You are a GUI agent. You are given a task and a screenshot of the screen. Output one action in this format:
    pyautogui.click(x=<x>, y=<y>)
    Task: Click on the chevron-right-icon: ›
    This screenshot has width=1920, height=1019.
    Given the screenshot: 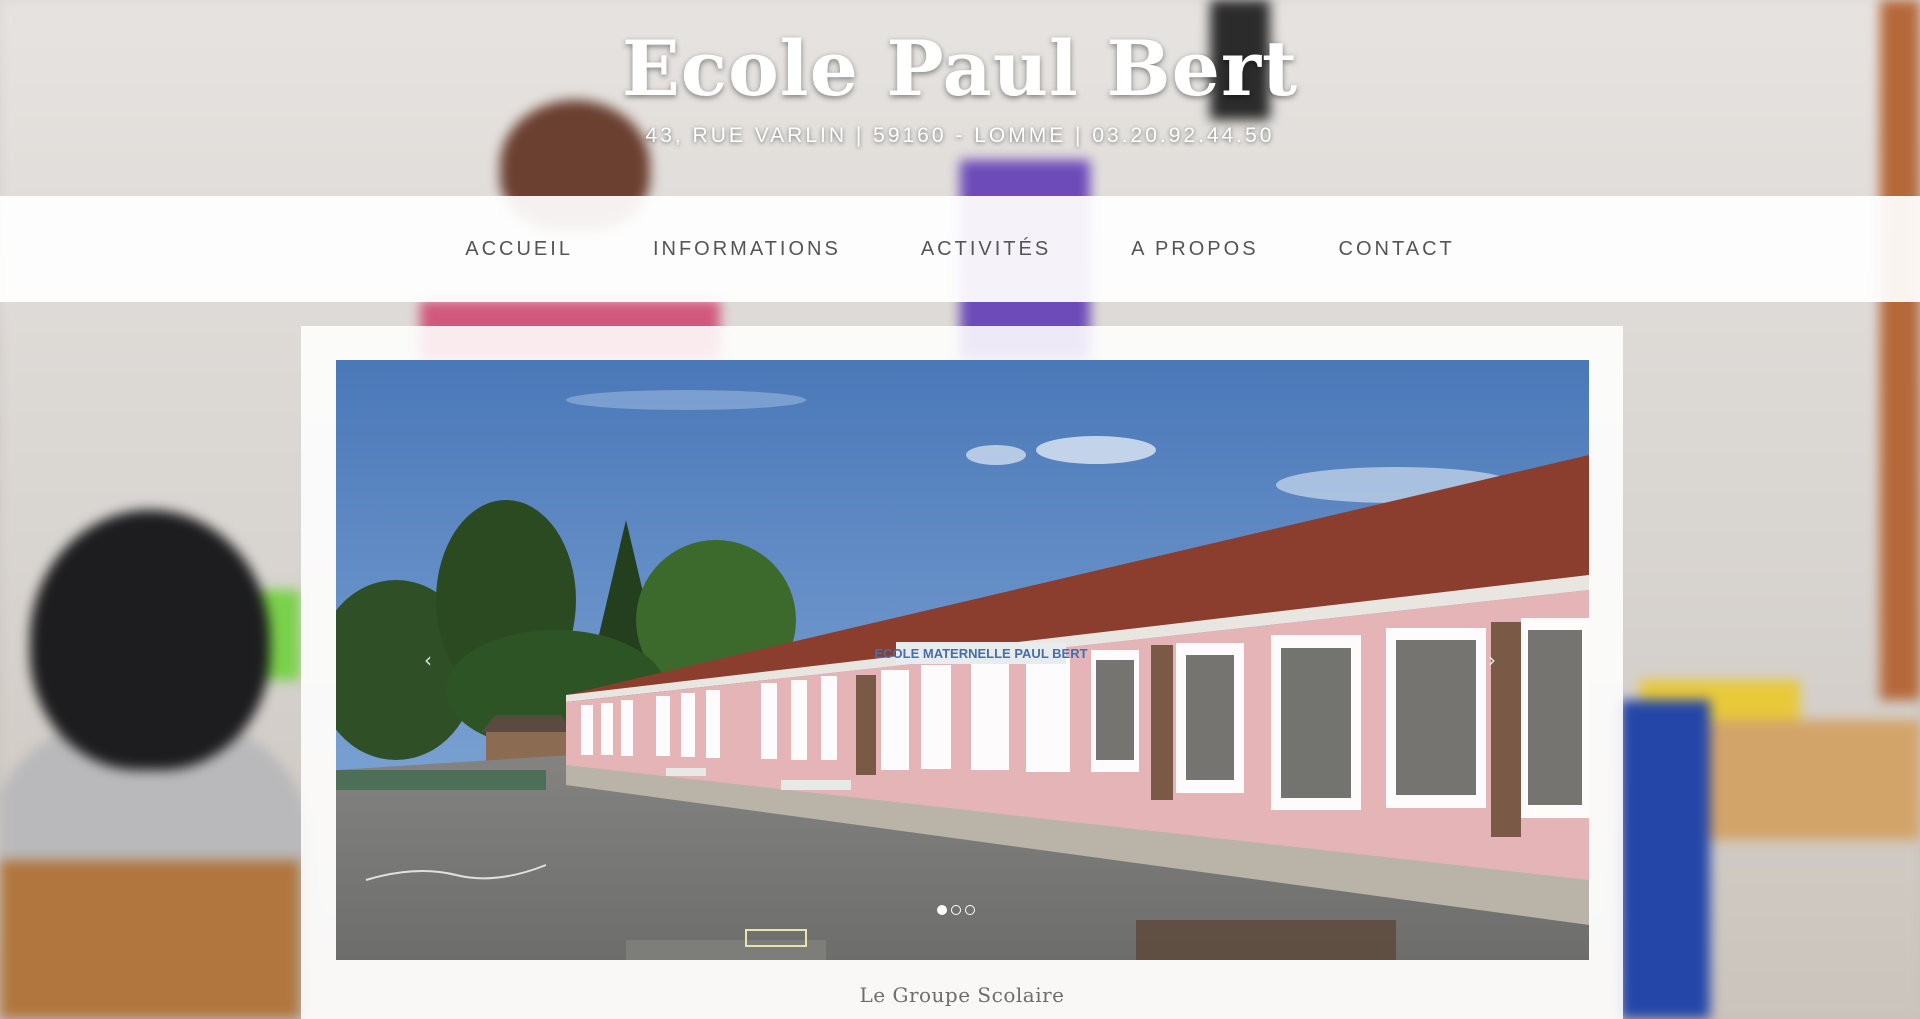 What is the action you would take?
    pyautogui.click(x=1492, y=660)
    